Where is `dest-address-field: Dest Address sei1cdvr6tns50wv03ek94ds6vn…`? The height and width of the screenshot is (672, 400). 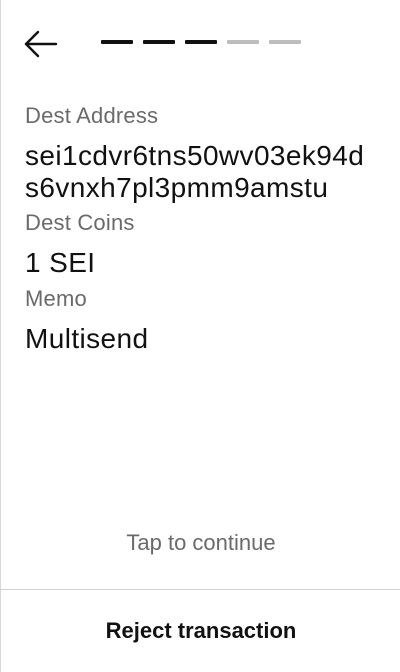
dest-address-field: Dest Address sei1cdvr6tns50wv03ek94ds6vn… is located at coordinates (200, 151).